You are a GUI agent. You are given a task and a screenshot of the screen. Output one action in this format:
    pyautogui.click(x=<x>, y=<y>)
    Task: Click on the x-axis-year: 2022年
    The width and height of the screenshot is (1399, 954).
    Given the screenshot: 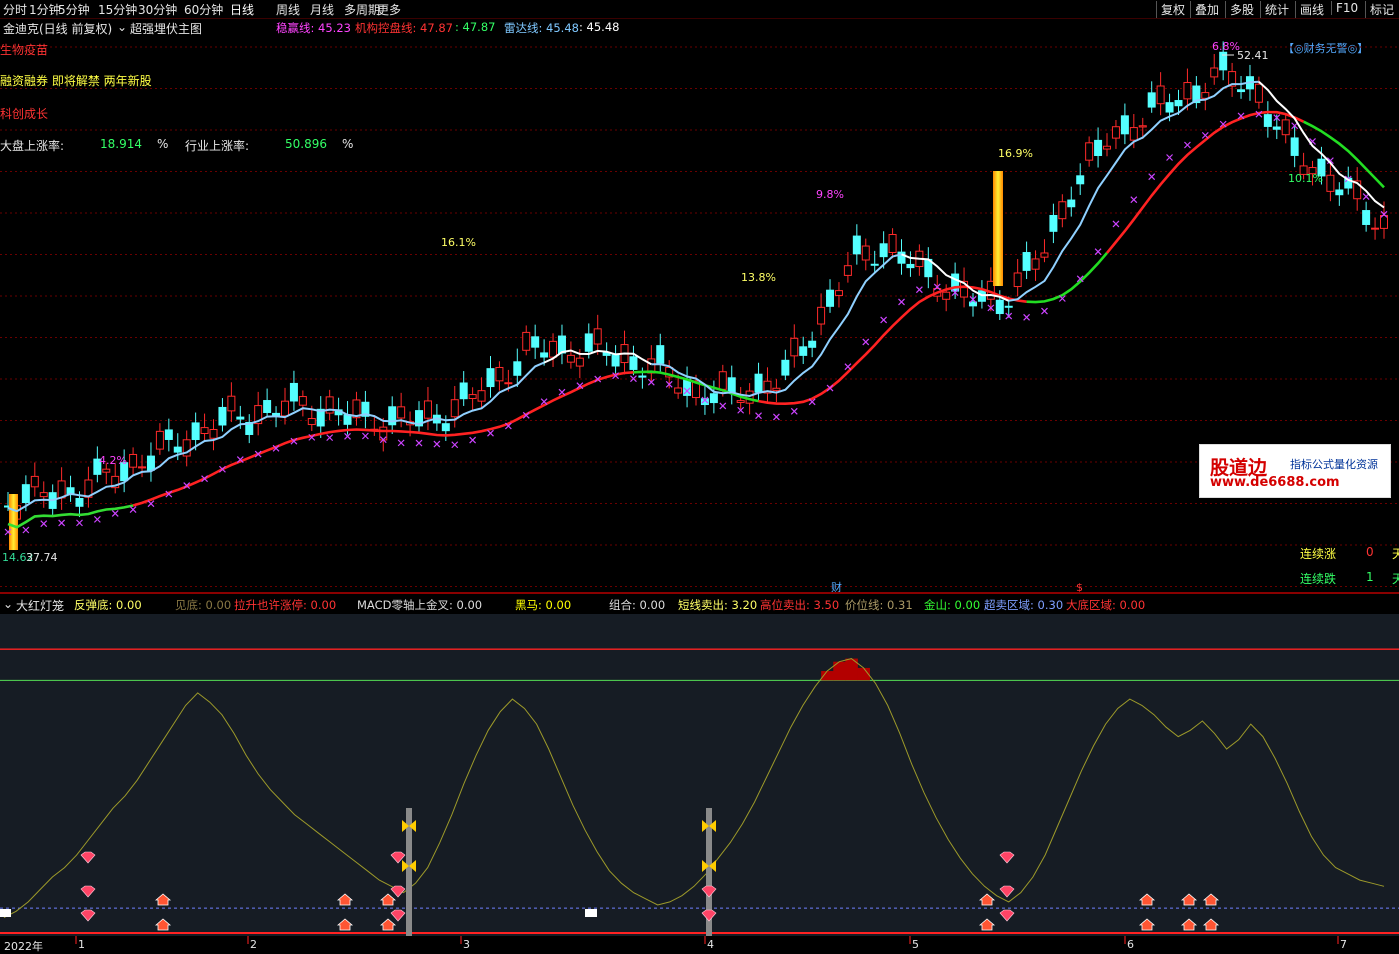 What is the action you would take?
    pyautogui.click(x=23, y=946)
    